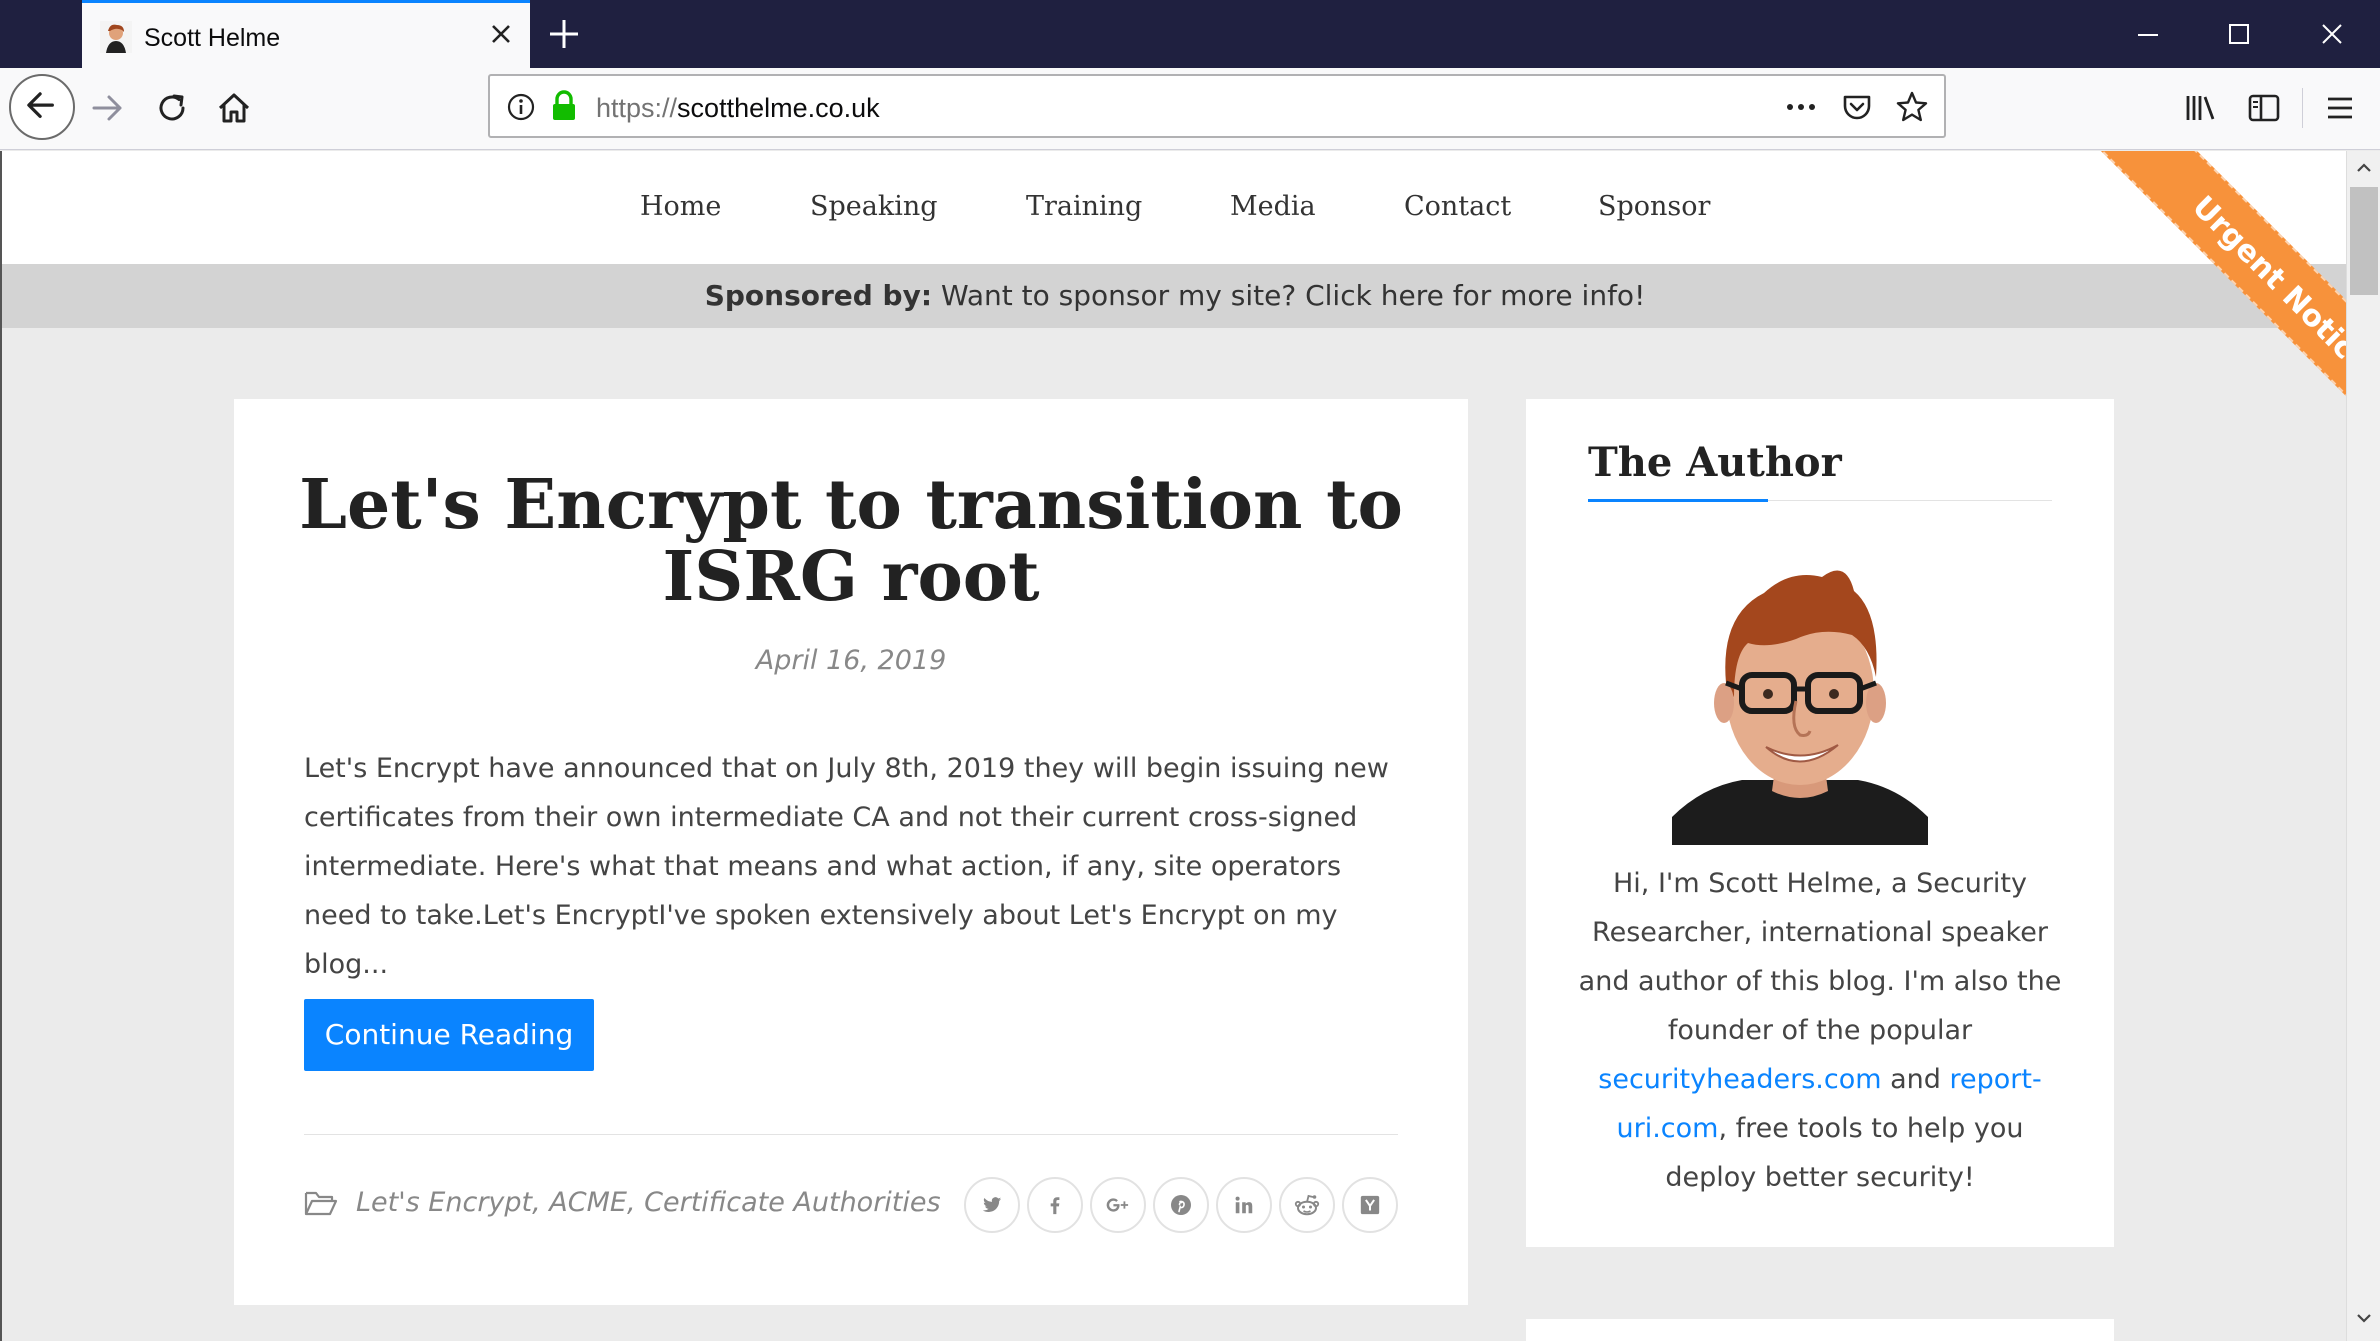 This screenshot has height=1341, width=2380. I want to click on back-arrow-icon, so click(40, 105).